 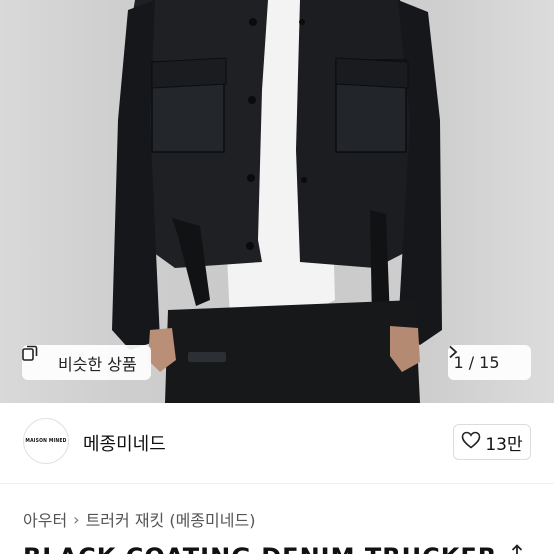 What do you see at coordinates (171, 519) in the screenshot?
I see `breadcrumb-subcategory: 트러커 재킷 (메종미네드)` at bounding box center [171, 519].